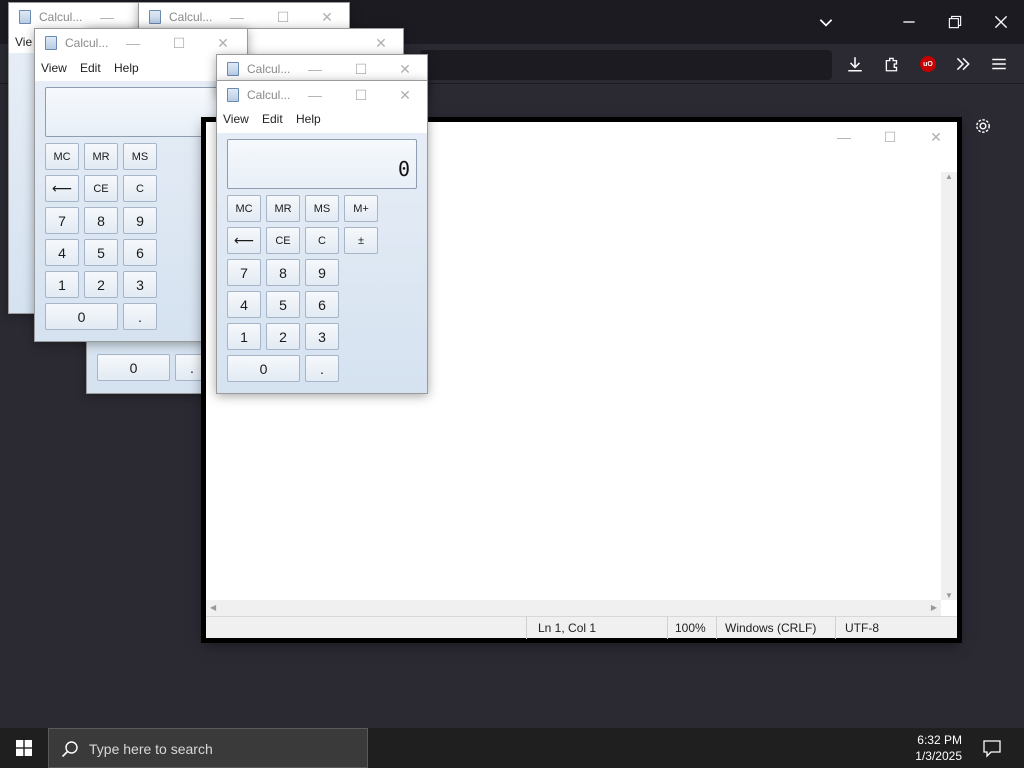  What do you see at coordinates (69, 749) in the screenshot?
I see `search-icon` at bounding box center [69, 749].